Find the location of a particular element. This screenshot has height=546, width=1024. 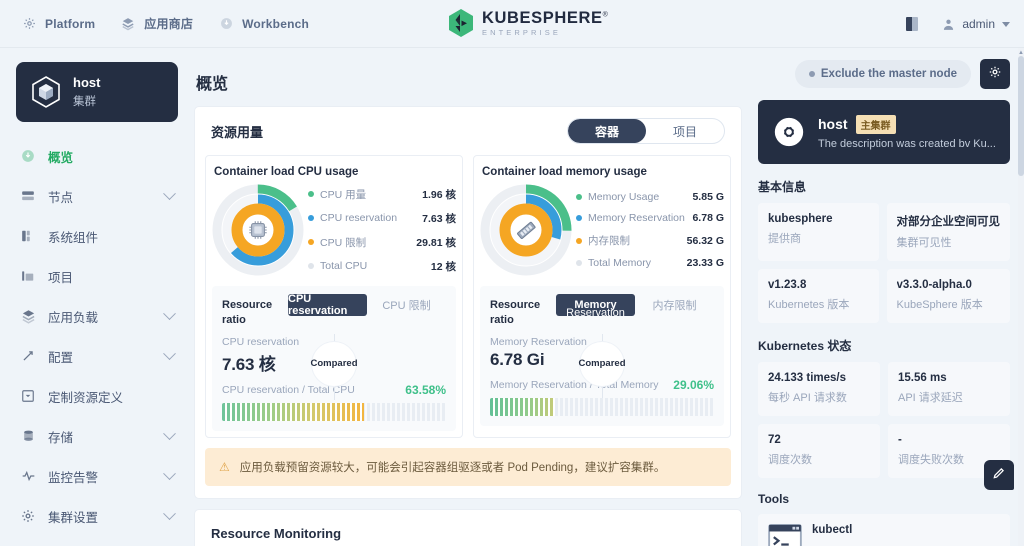

compare-left-label: Memory Reservation is located at coordinates (538, 341).